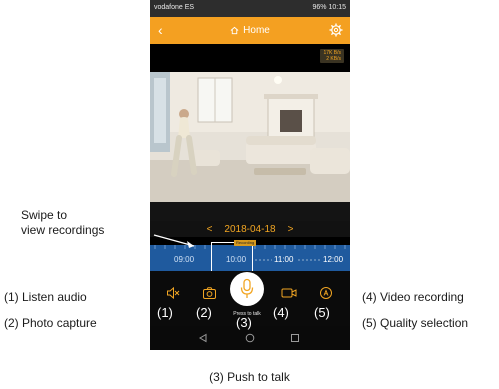  What do you see at coordinates (174, 241) in the screenshot?
I see `swipe-arrow` at bounding box center [174, 241].